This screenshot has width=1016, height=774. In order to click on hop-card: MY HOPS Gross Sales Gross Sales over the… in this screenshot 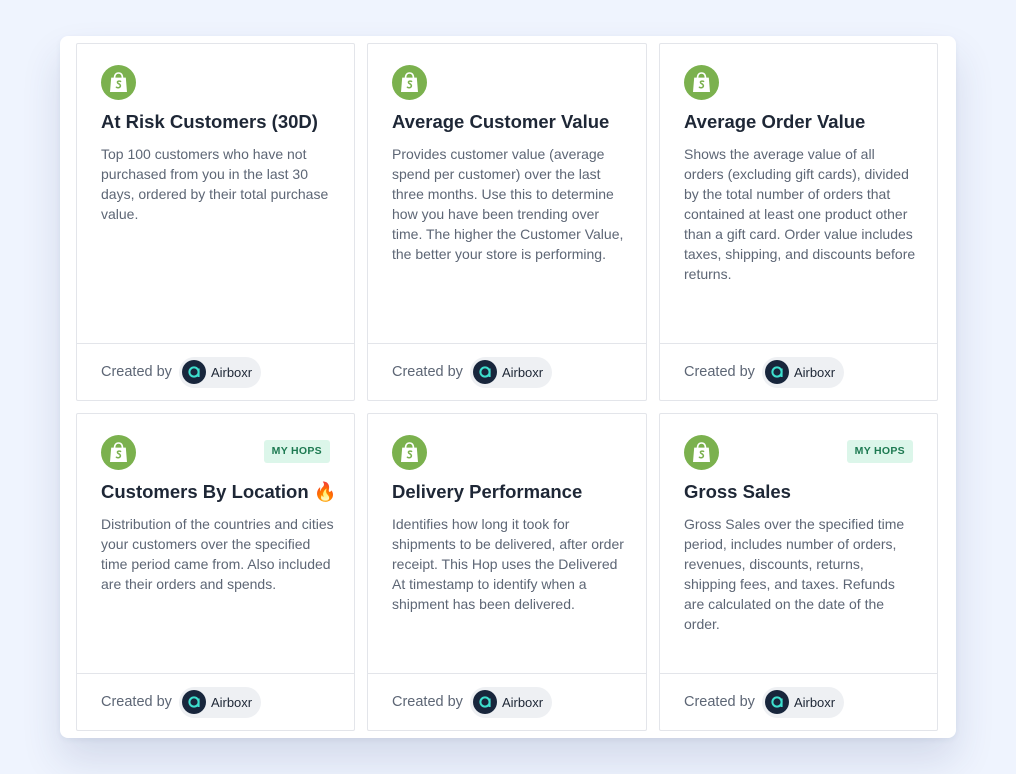, I will do `click(798, 572)`.